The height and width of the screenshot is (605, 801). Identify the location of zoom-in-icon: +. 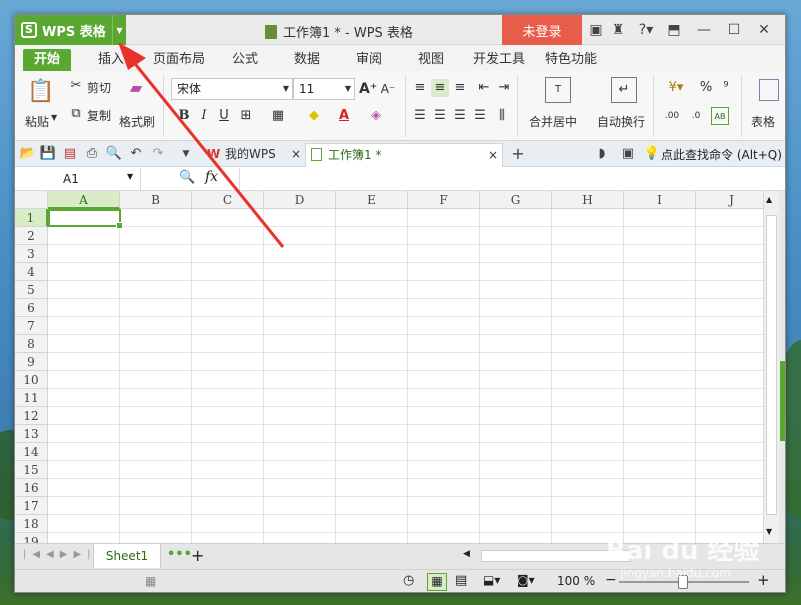
(763, 580).